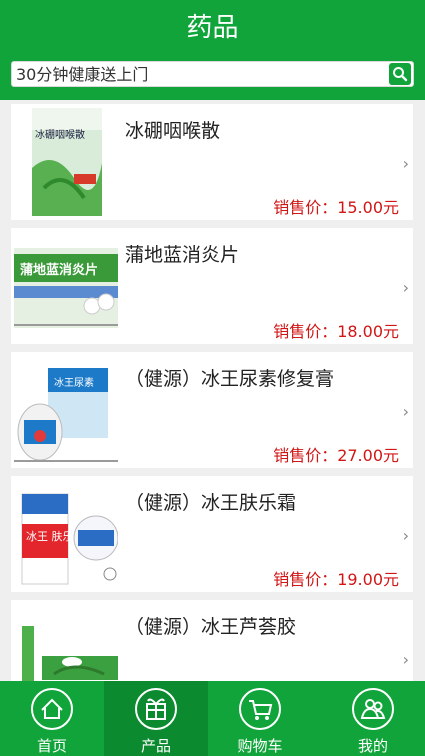 This screenshot has width=425, height=756. What do you see at coordinates (211, 503) in the screenshot?
I see `product-name: （健源）冰王肤乐霜` at bounding box center [211, 503].